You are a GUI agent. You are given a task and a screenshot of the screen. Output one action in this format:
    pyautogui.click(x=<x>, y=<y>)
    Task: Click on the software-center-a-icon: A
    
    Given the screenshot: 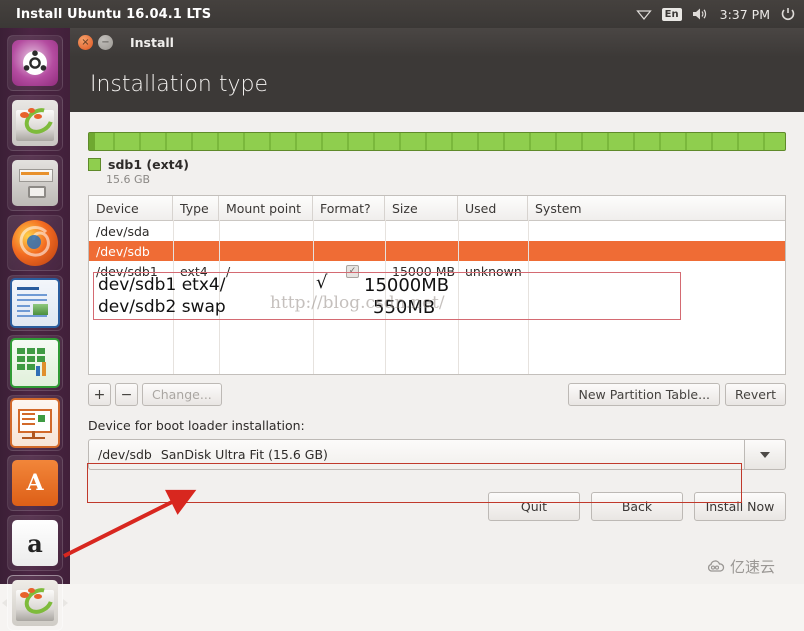 What is the action you would take?
    pyautogui.click(x=35, y=483)
    